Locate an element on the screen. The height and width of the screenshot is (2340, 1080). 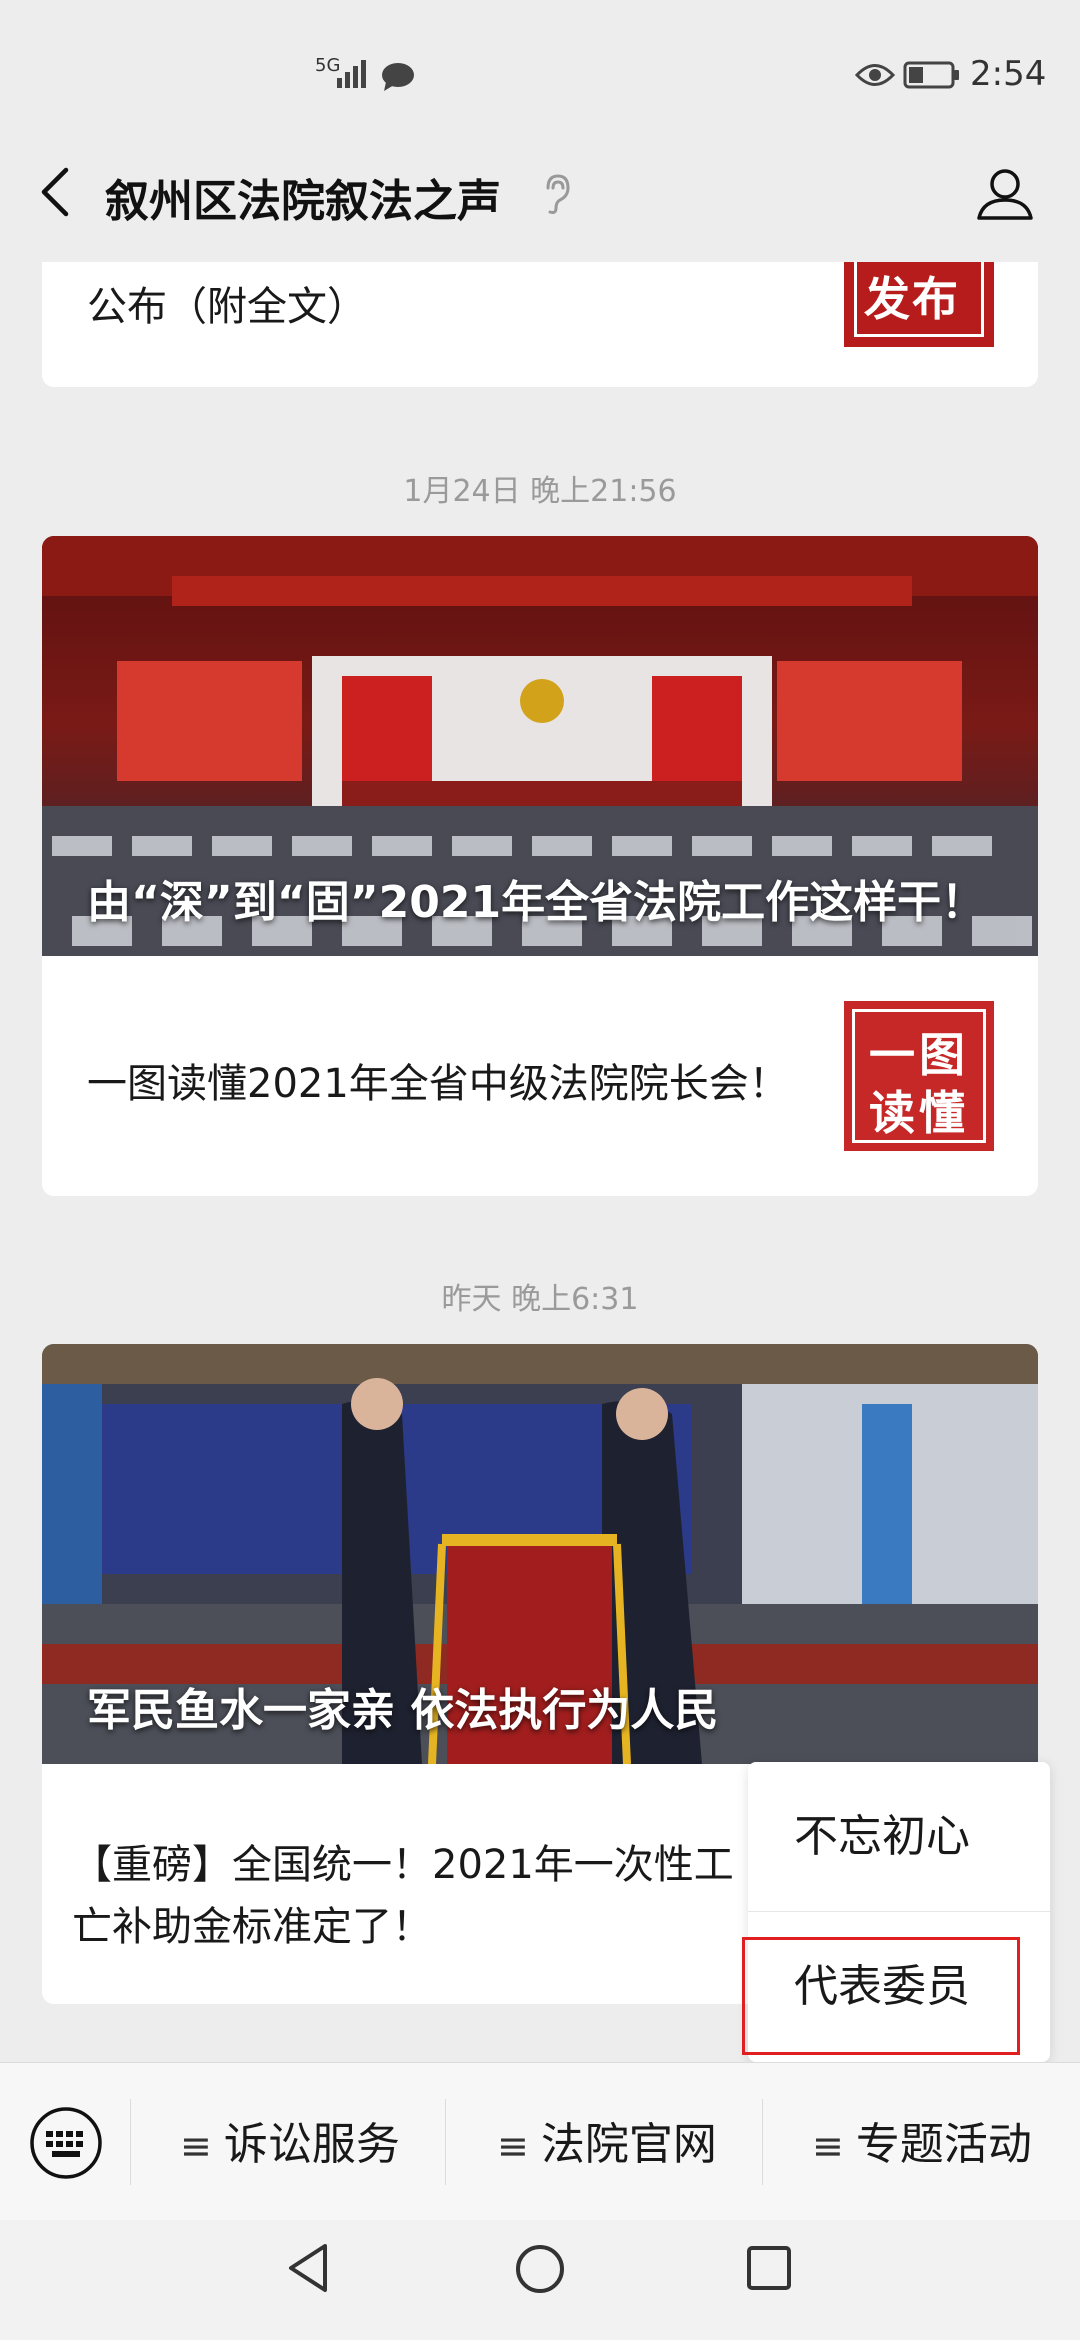
ear-icon is located at coordinates (556, 194).